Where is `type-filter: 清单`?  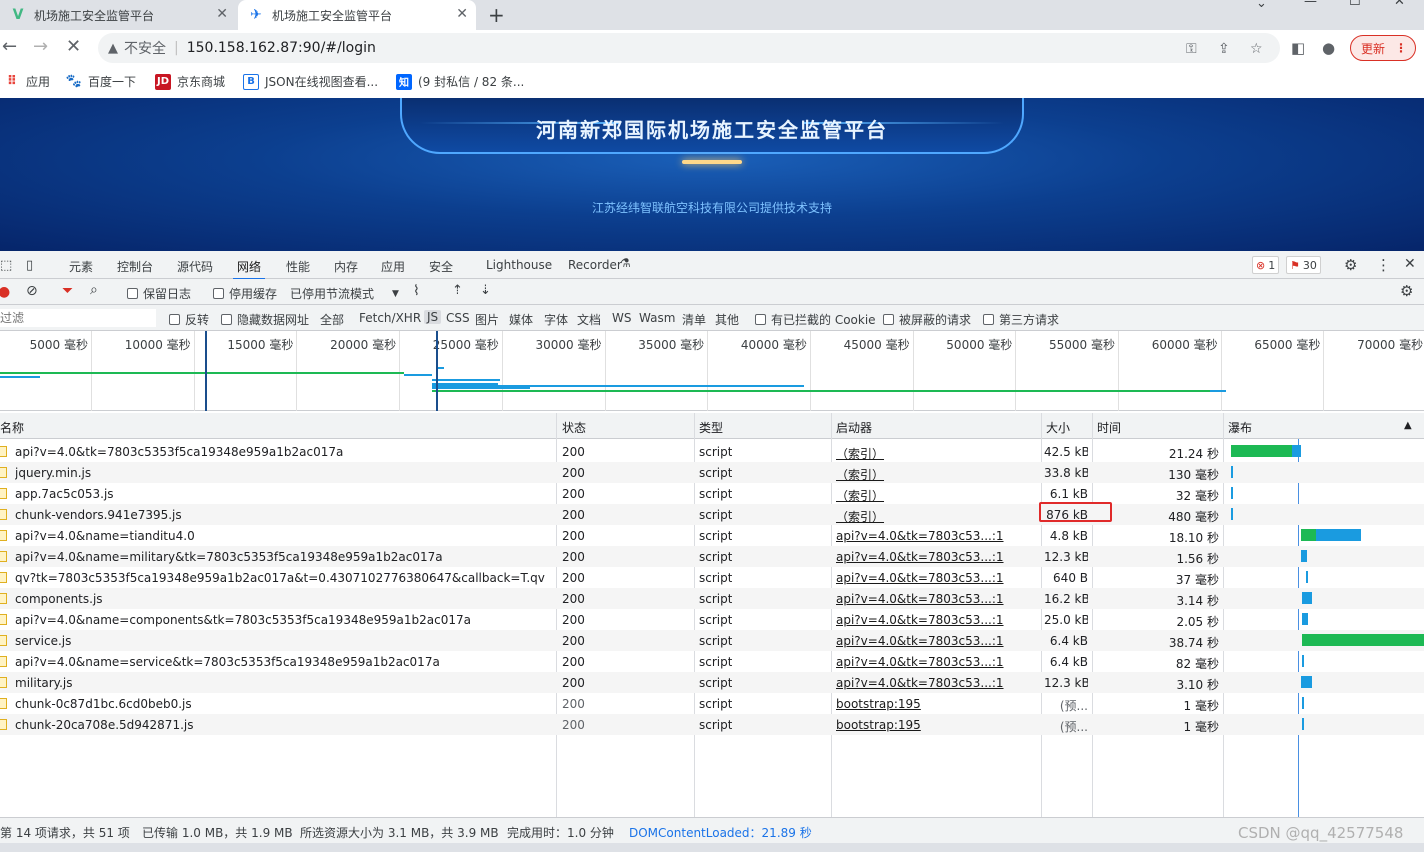 type-filter: 清单 is located at coordinates (694, 319).